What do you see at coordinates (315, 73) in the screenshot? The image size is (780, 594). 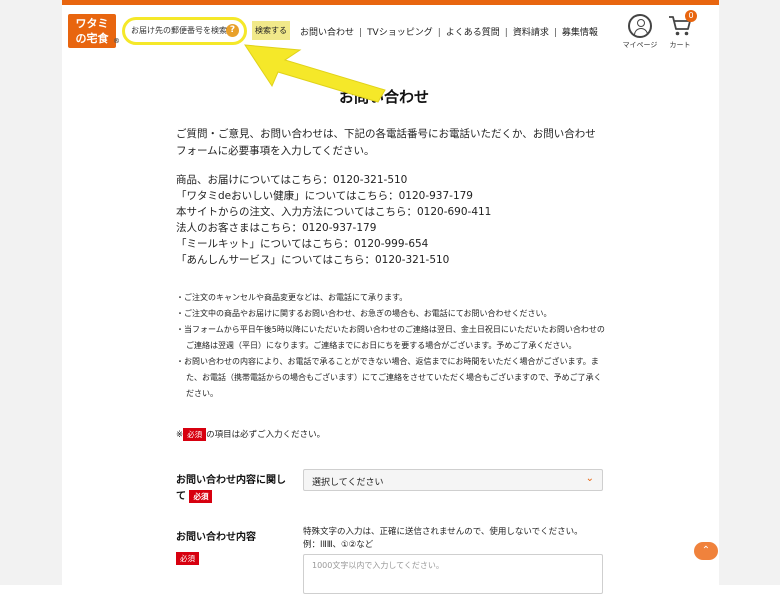 I see `annotation-arrow` at bounding box center [315, 73].